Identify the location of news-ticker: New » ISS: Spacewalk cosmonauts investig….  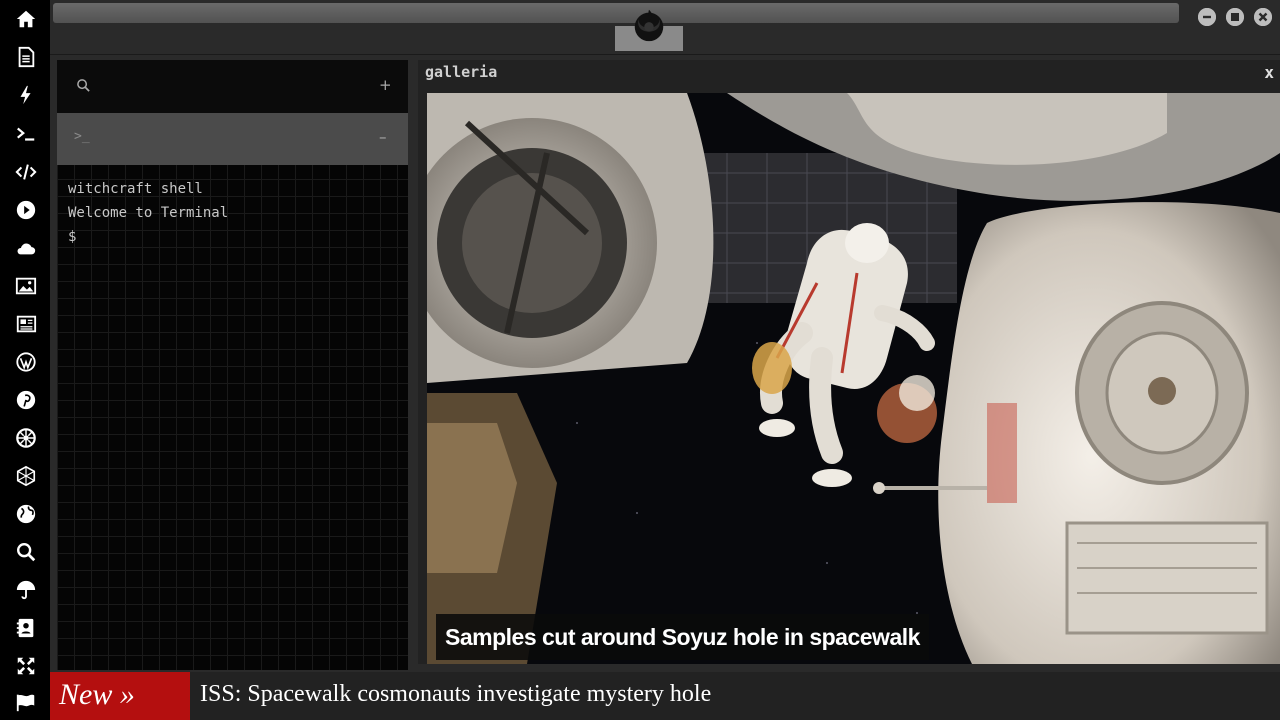
(665, 696).